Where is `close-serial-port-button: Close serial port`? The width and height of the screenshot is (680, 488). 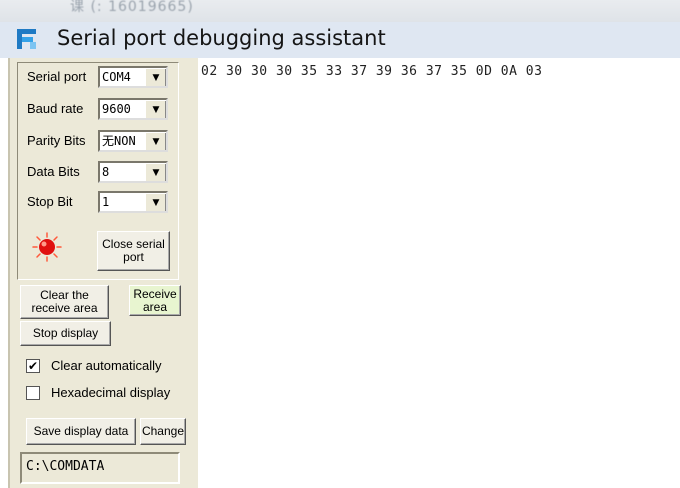 close-serial-port-button: Close serial port is located at coordinates (133, 251).